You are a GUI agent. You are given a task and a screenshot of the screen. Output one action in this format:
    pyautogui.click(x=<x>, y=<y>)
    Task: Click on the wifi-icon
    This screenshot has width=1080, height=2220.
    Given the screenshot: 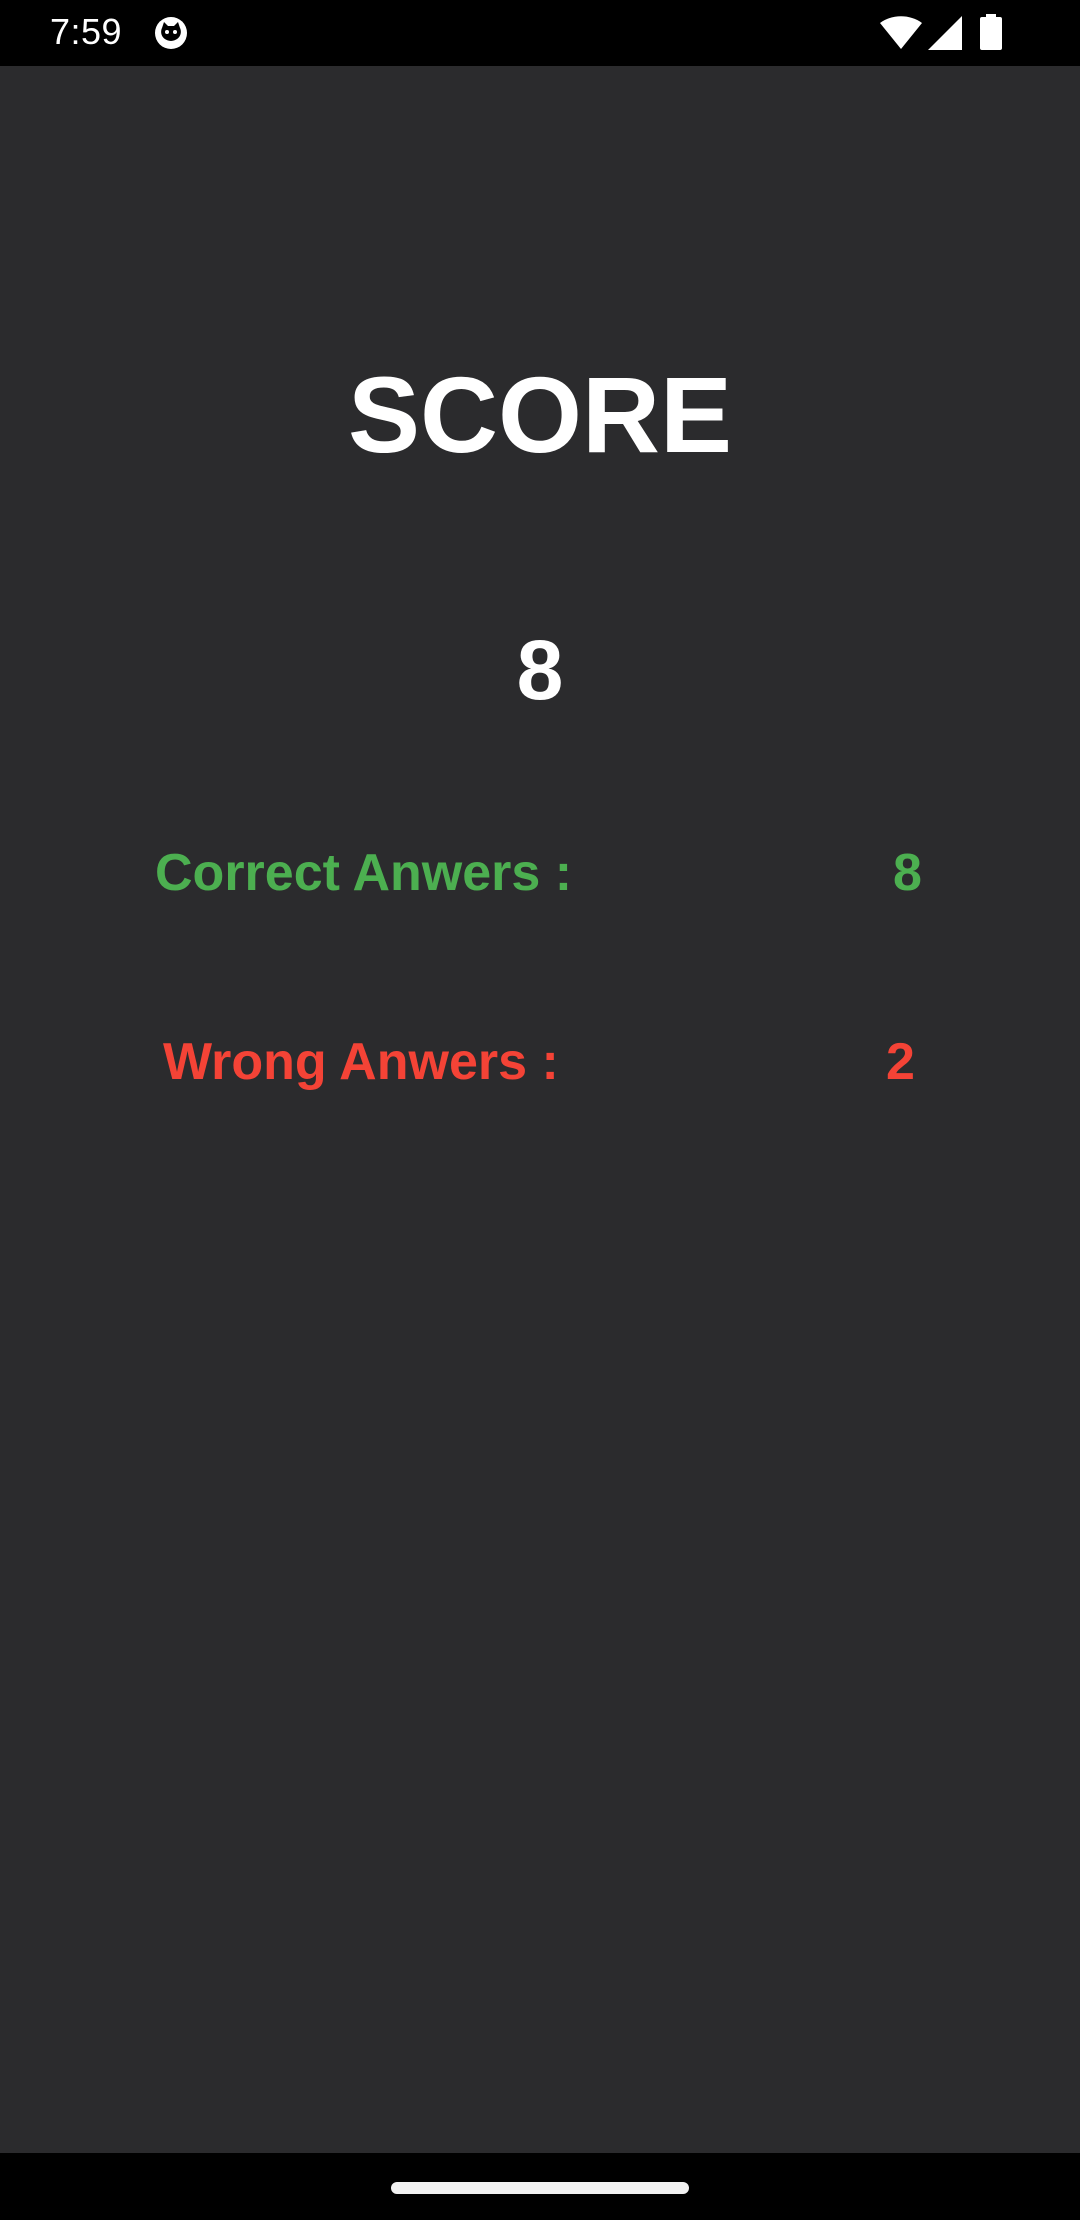 What is the action you would take?
    pyautogui.click(x=901, y=32)
    